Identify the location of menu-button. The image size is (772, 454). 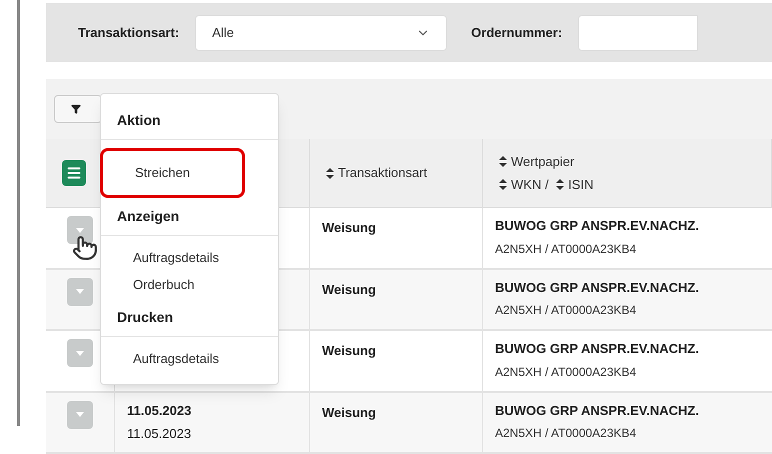
(74, 173).